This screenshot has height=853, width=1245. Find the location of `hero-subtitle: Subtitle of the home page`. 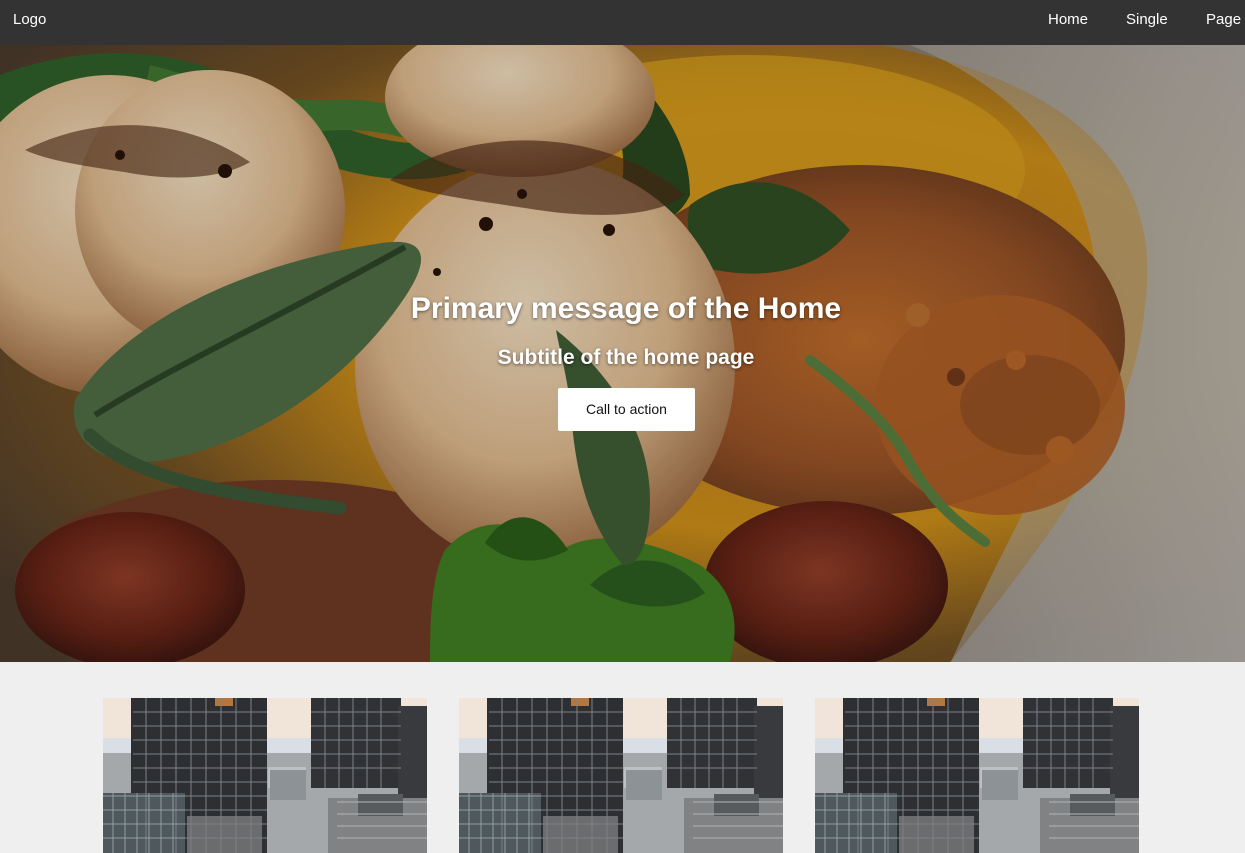

hero-subtitle: Subtitle of the home page is located at coordinates (626, 357).